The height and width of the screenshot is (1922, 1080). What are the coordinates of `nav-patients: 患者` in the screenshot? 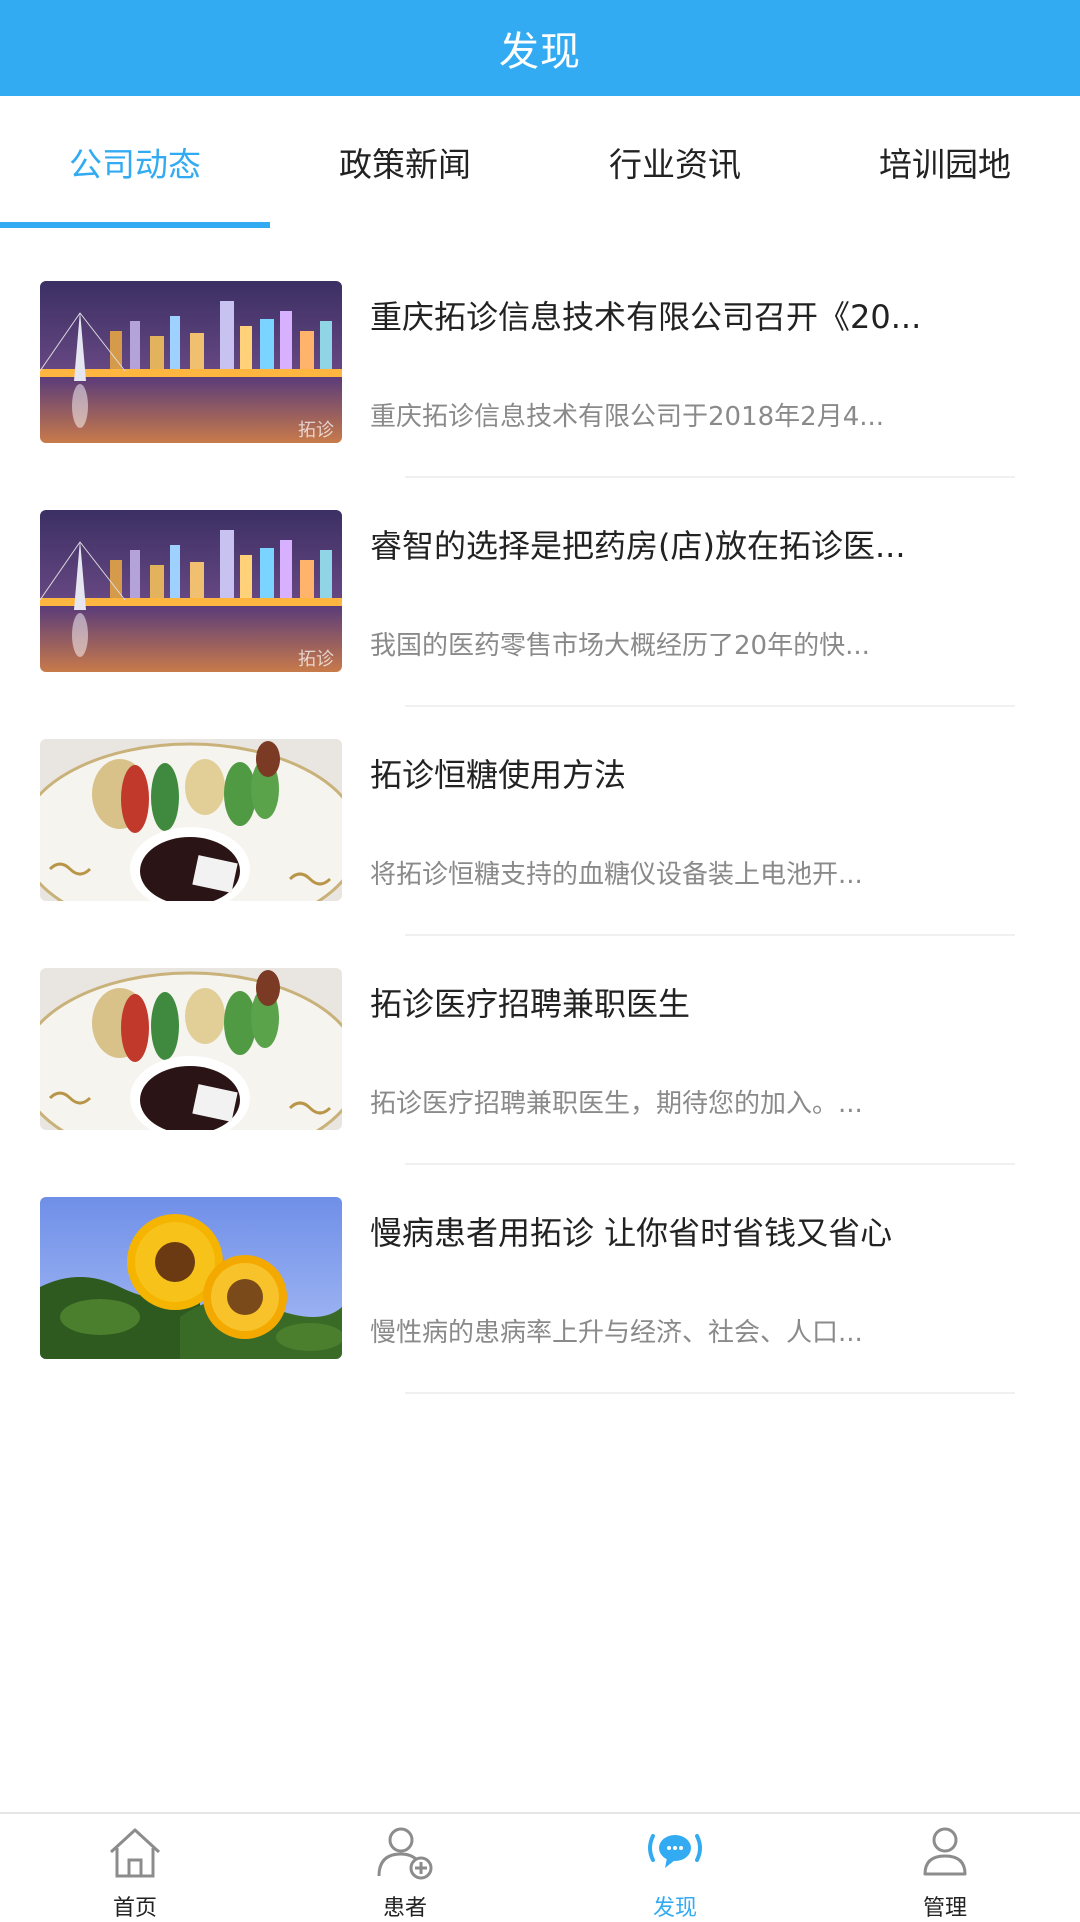 It's located at (405, 1868).